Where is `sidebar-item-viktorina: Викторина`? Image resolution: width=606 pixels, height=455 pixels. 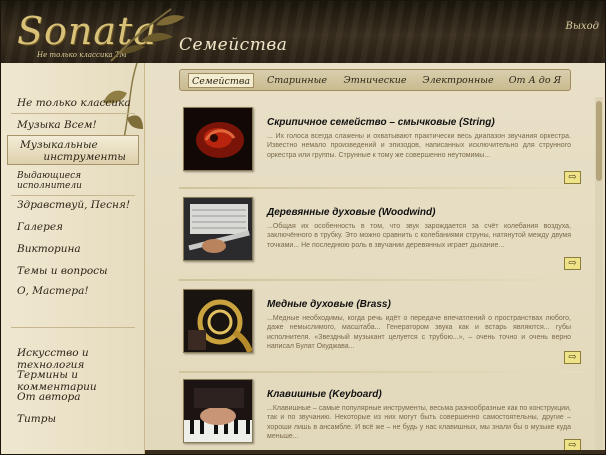
sidebar-item-viktorina: Викторина is located at coordinates (49, 249).